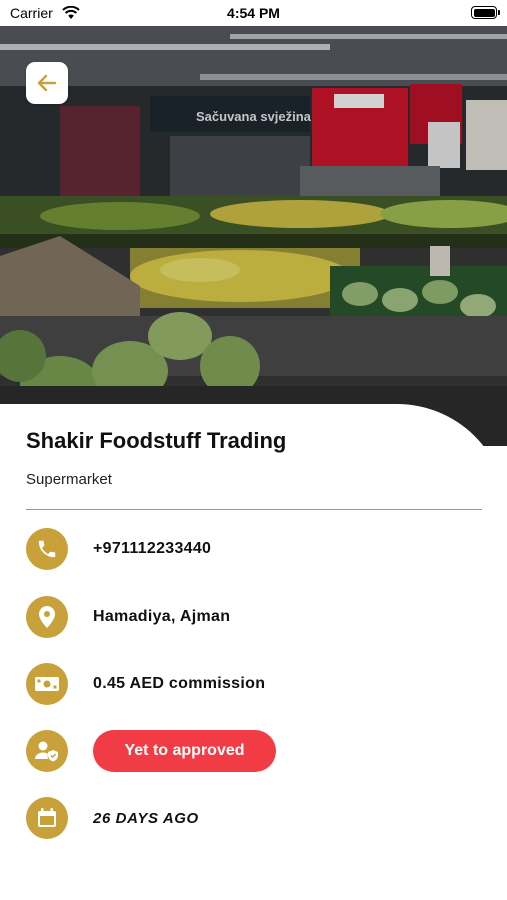  What do you see at coordinates (47, 549) in the screenshot?
I see `phone-icon` at bounding box center [47, 549].